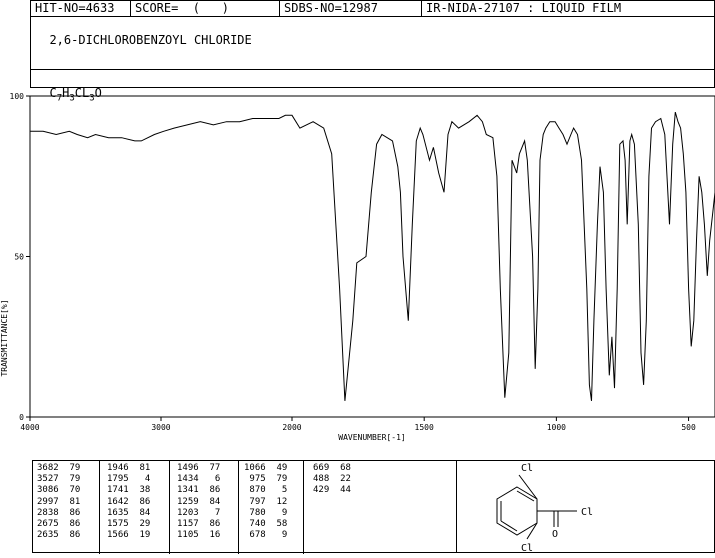 Image resolution: width=715 pixels, height=558 pixels. What do you see at coordinates (332, 468) in the screenshot?
I see `peak-entry: 669 68` at bounding box center [332, 468].